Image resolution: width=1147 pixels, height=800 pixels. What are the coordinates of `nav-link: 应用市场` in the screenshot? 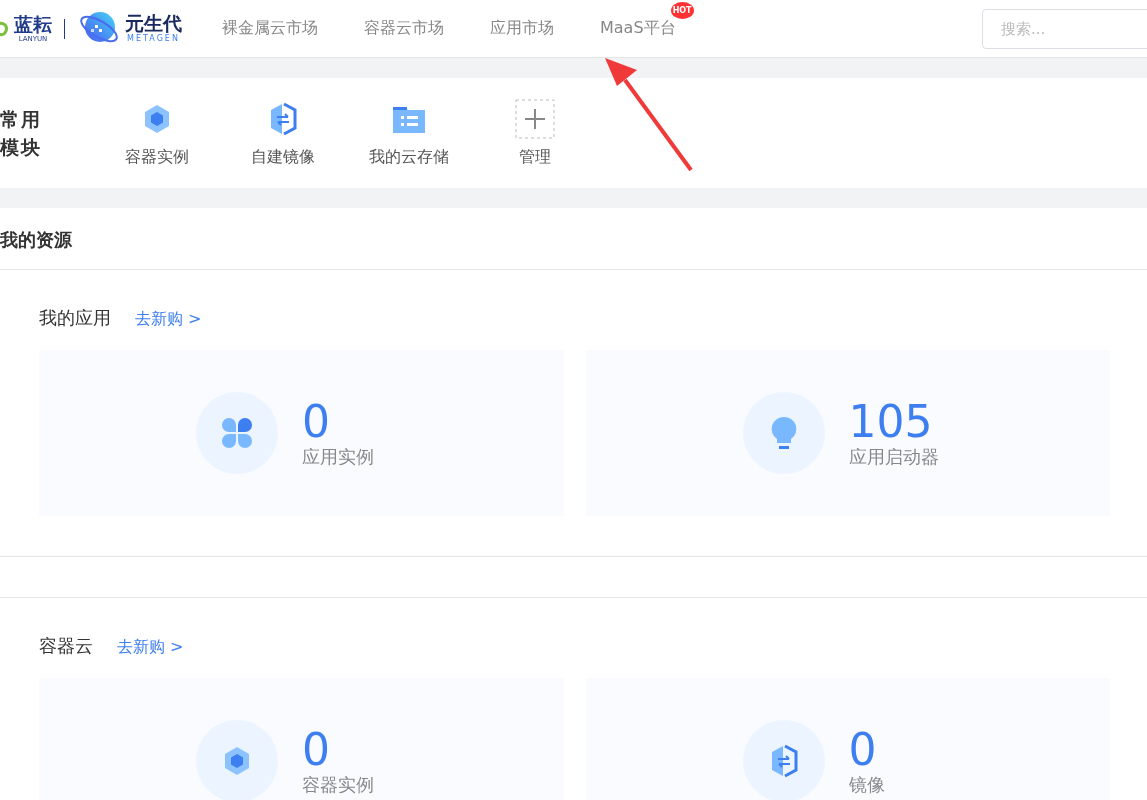 It's located at (522, 27).